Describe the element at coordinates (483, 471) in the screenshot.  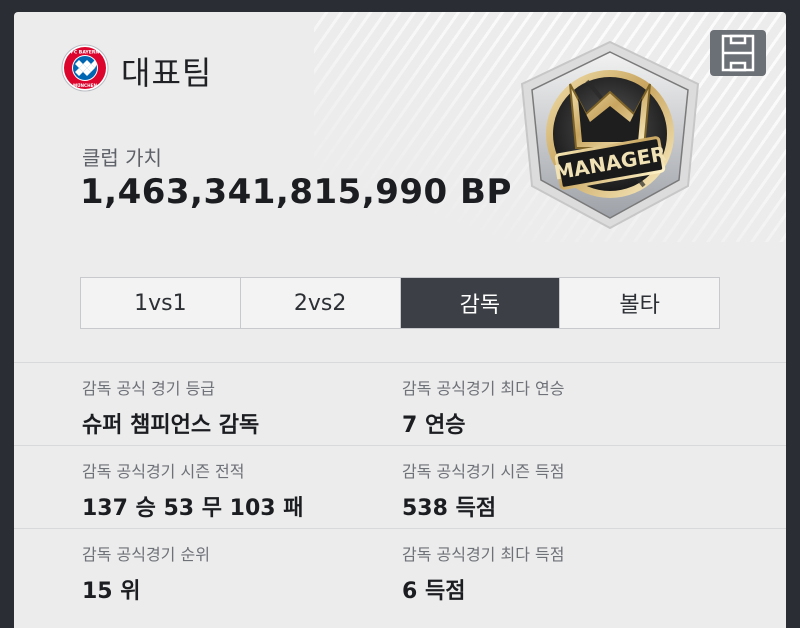
I see `stat-label: 감독 공식경기 시즌 득점` at that location.